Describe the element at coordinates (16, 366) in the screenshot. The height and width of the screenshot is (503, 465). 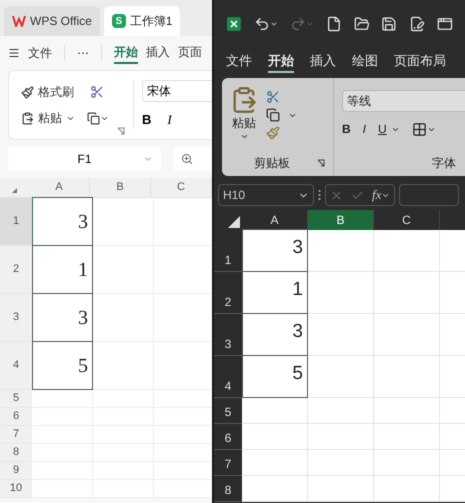
I see `row-header: 4` at that location.